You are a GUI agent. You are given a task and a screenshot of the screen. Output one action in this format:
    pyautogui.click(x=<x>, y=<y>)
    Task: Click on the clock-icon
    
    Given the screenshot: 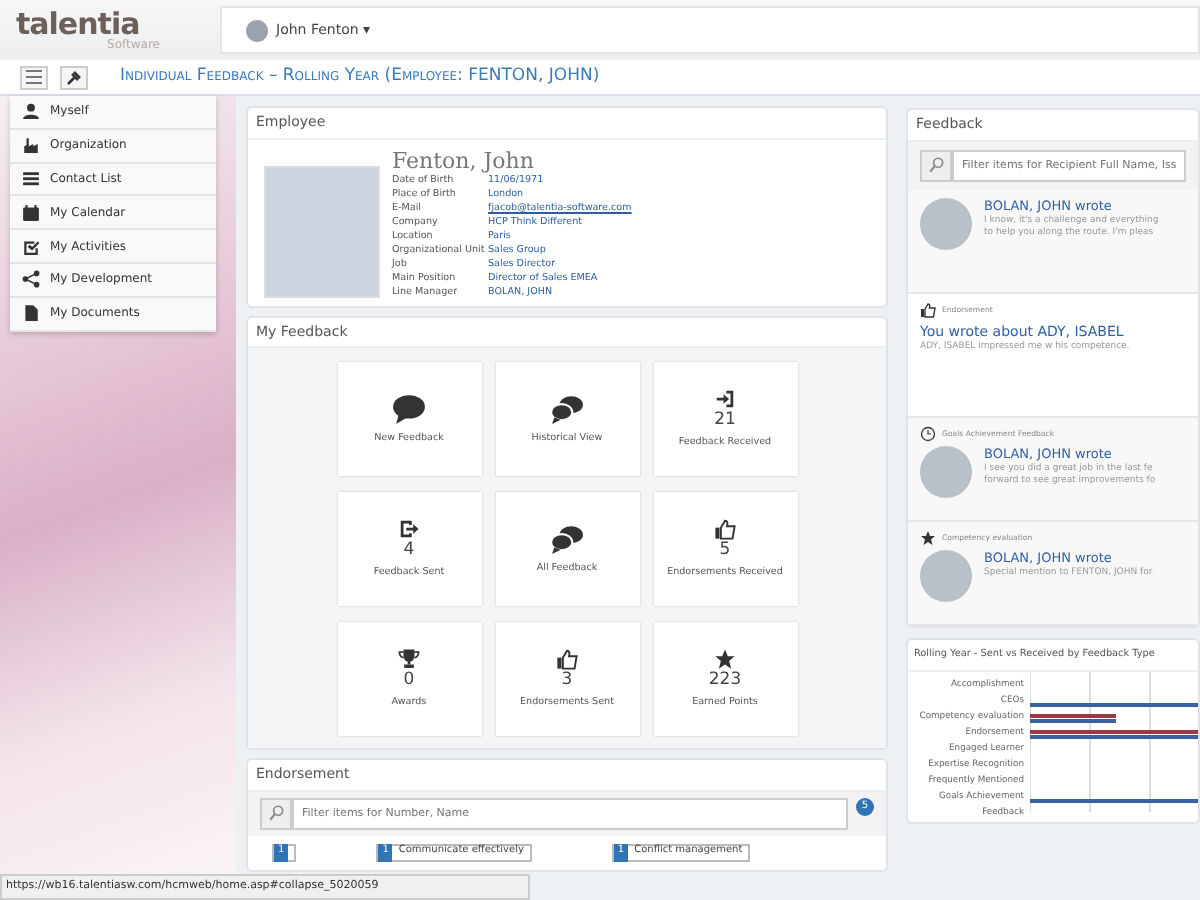 What is the action you would take?
    pyautogui.click(x=928, y=433)
    